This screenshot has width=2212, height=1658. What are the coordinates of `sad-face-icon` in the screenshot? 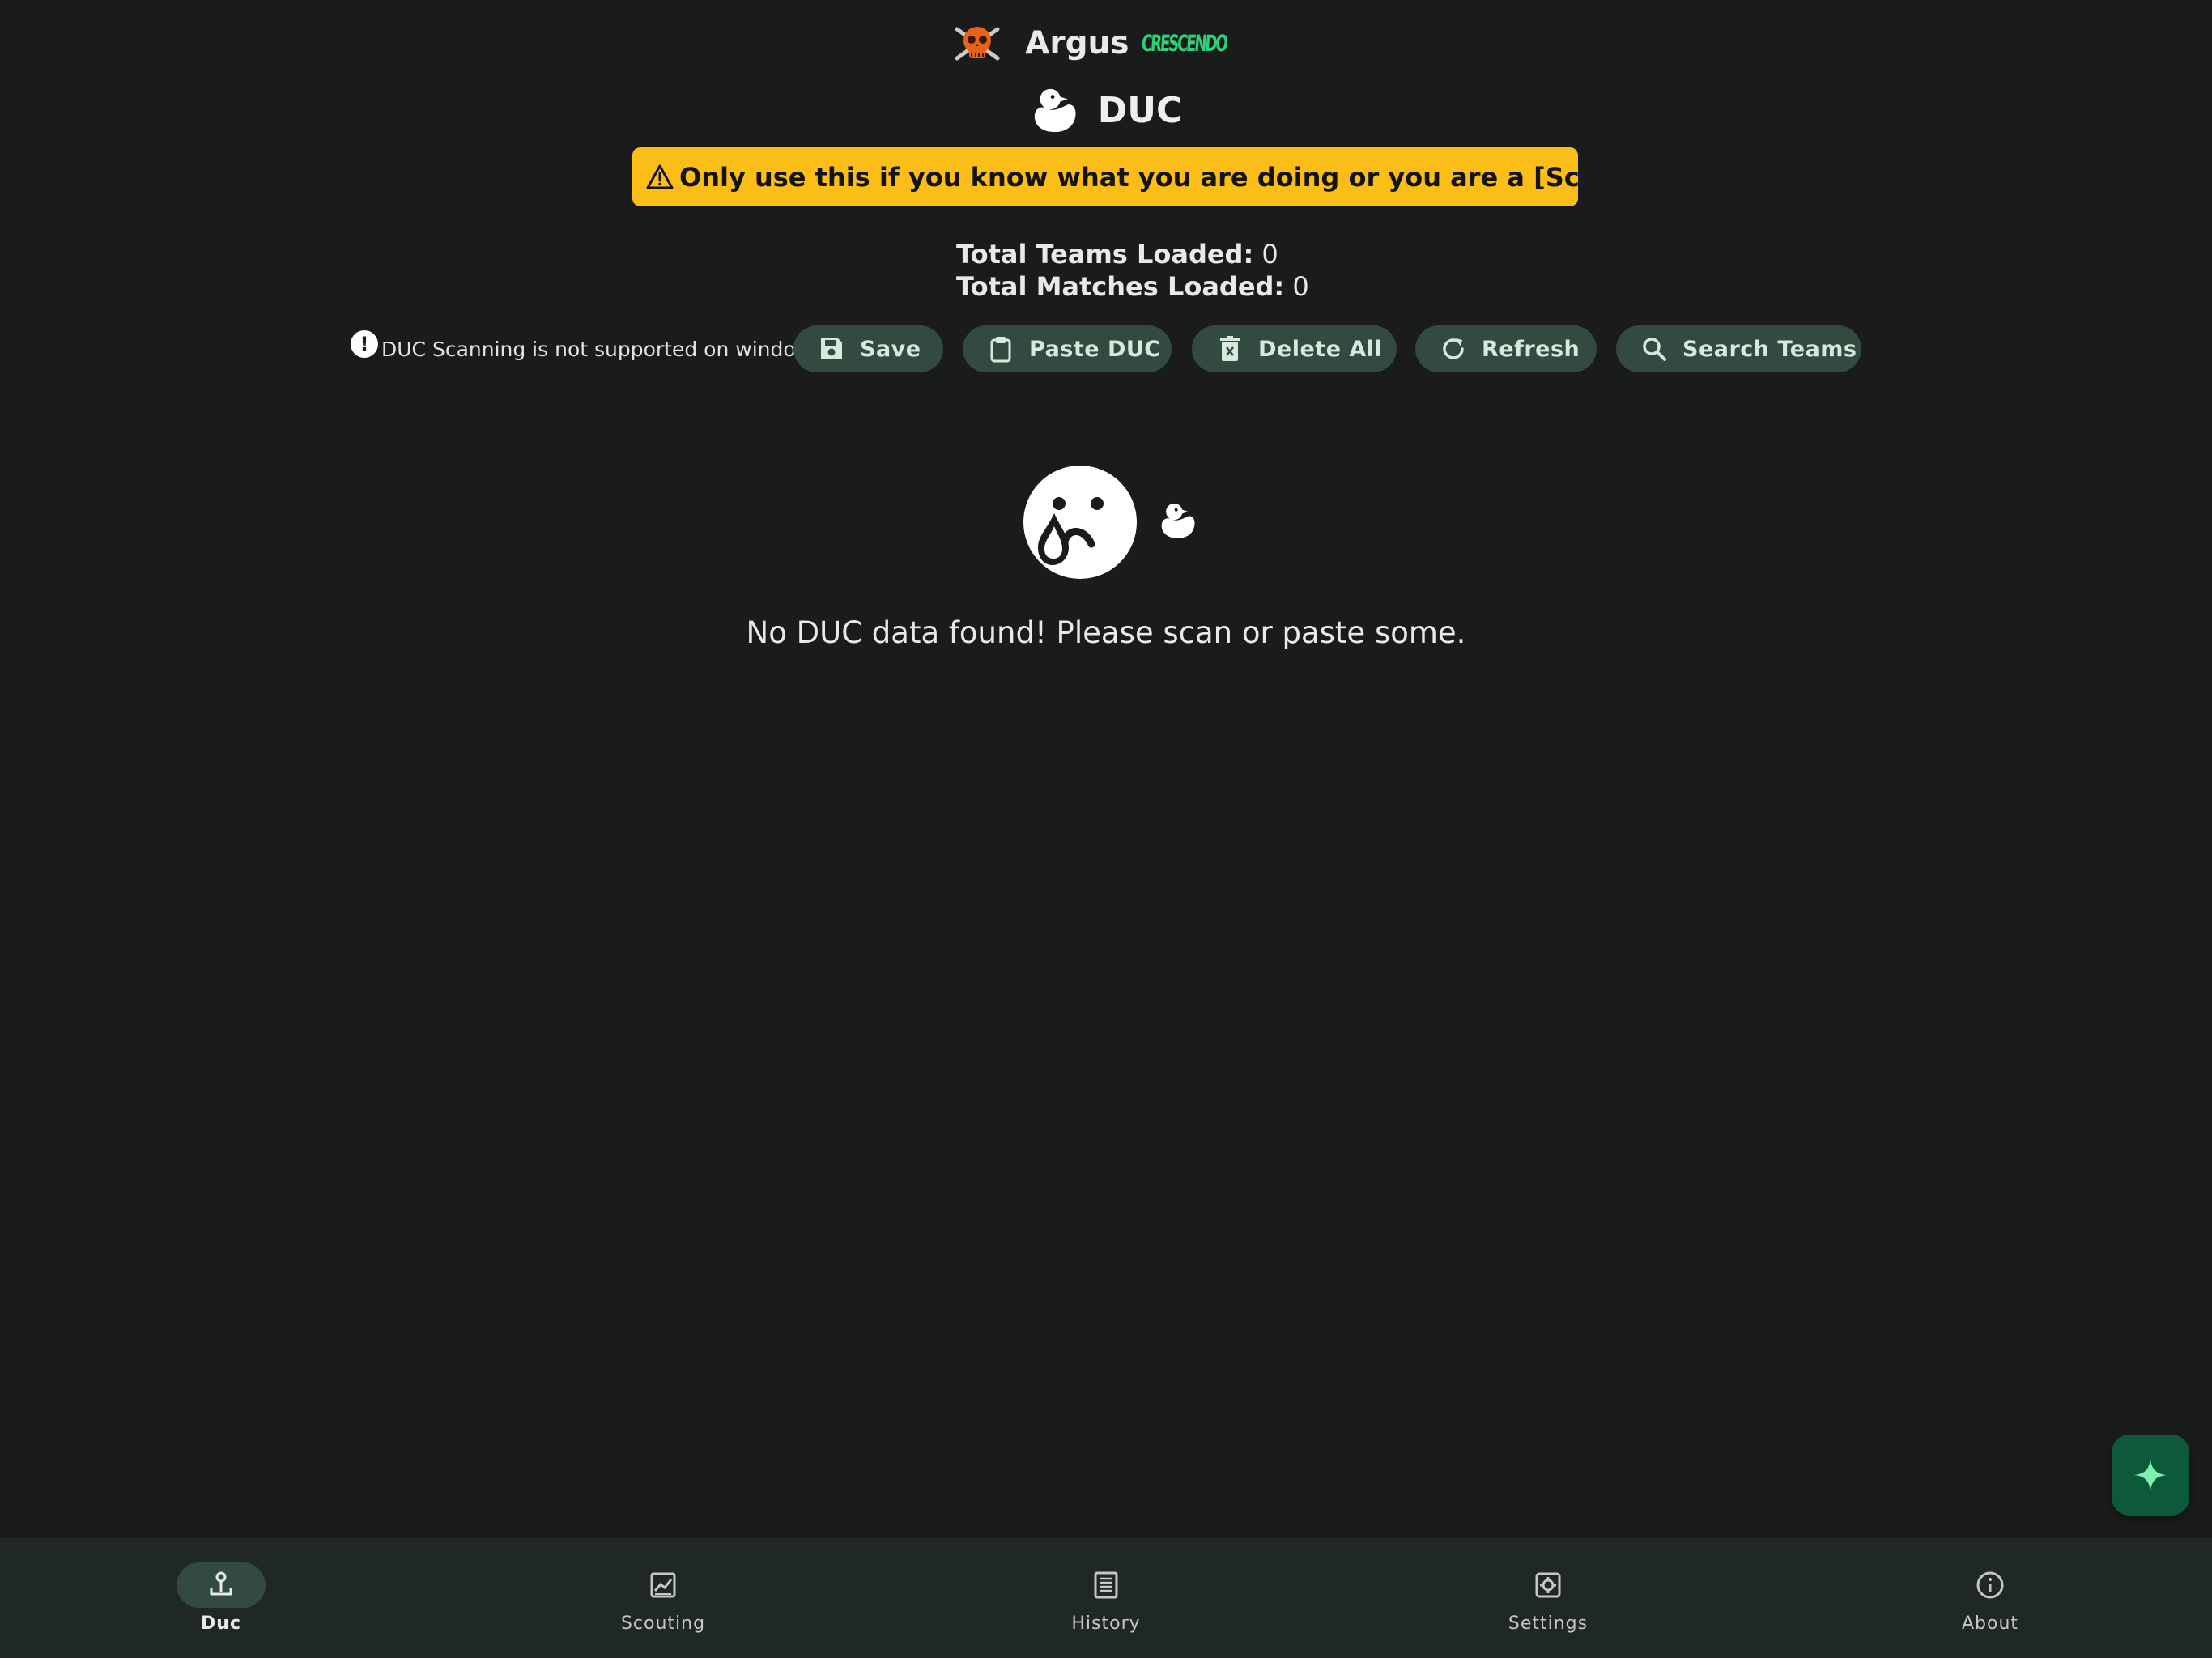 It's located at (1080, 522).